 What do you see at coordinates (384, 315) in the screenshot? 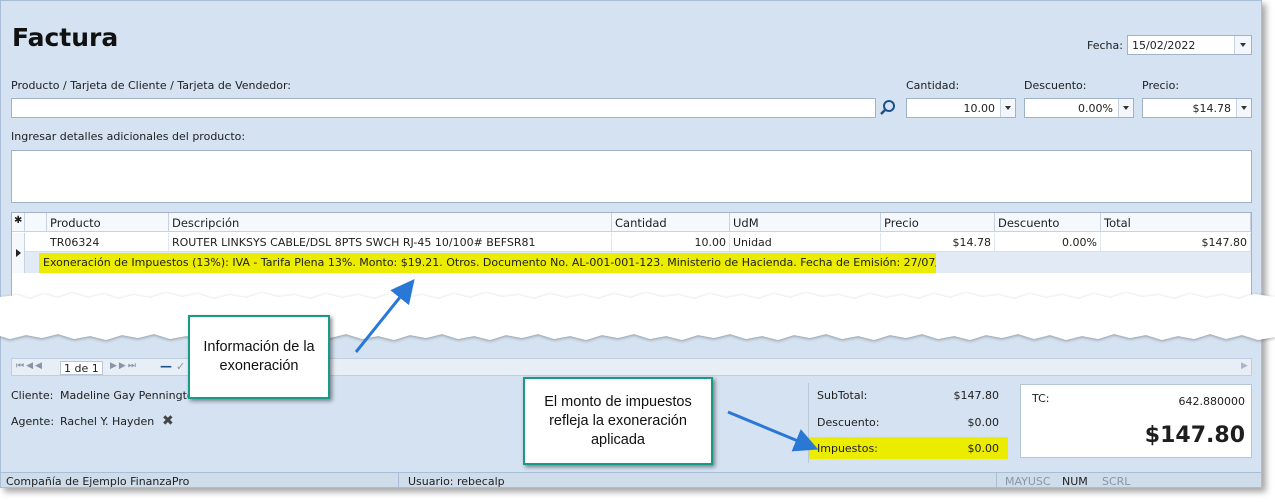
I see `arrow-to-exemption` at bounding box center [384, 315].